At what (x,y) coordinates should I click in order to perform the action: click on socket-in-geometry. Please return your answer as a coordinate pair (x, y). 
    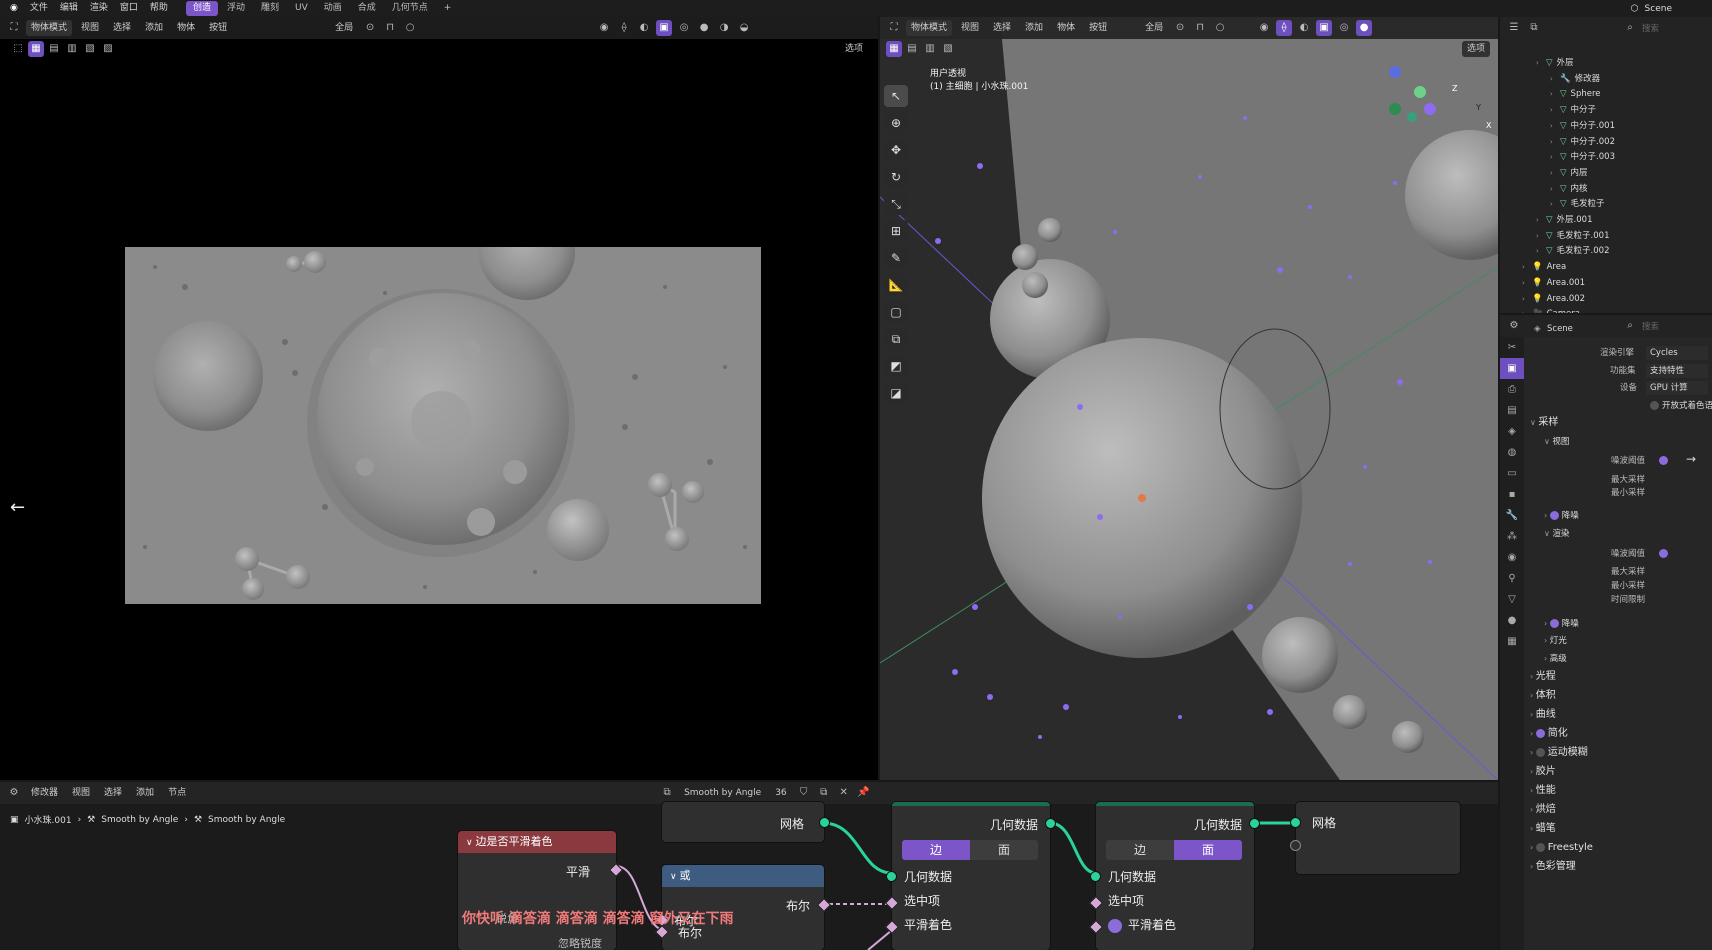
    Looking at the image, I should click on (1095, 876).